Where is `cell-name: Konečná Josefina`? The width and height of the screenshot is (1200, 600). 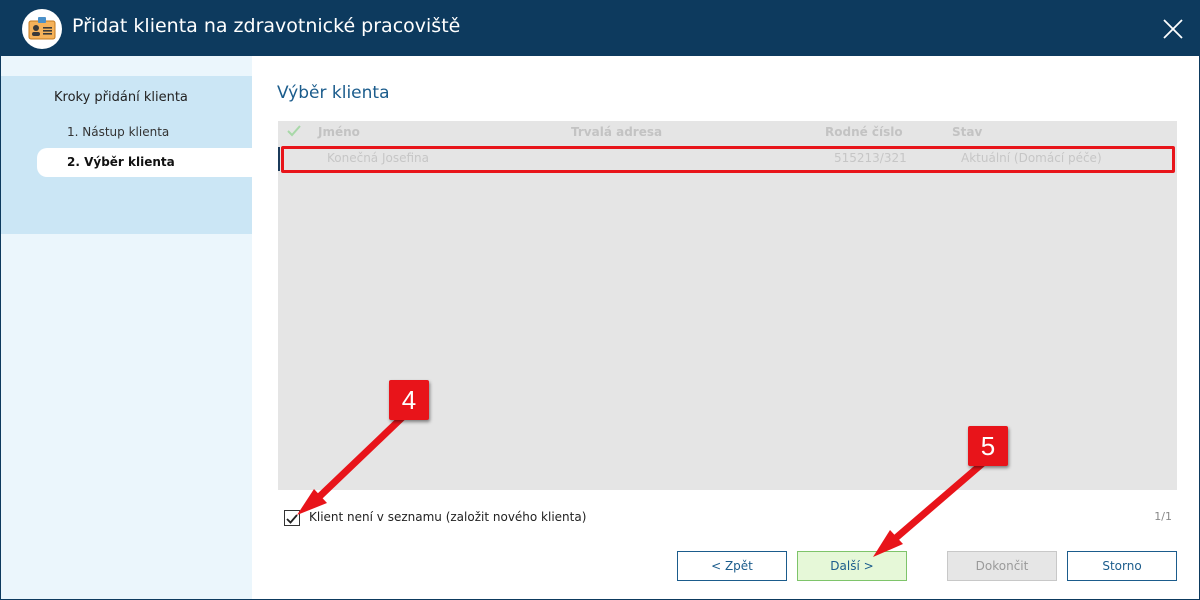 cell-name: Konečná Josefina is located at coordinates (378, 158).